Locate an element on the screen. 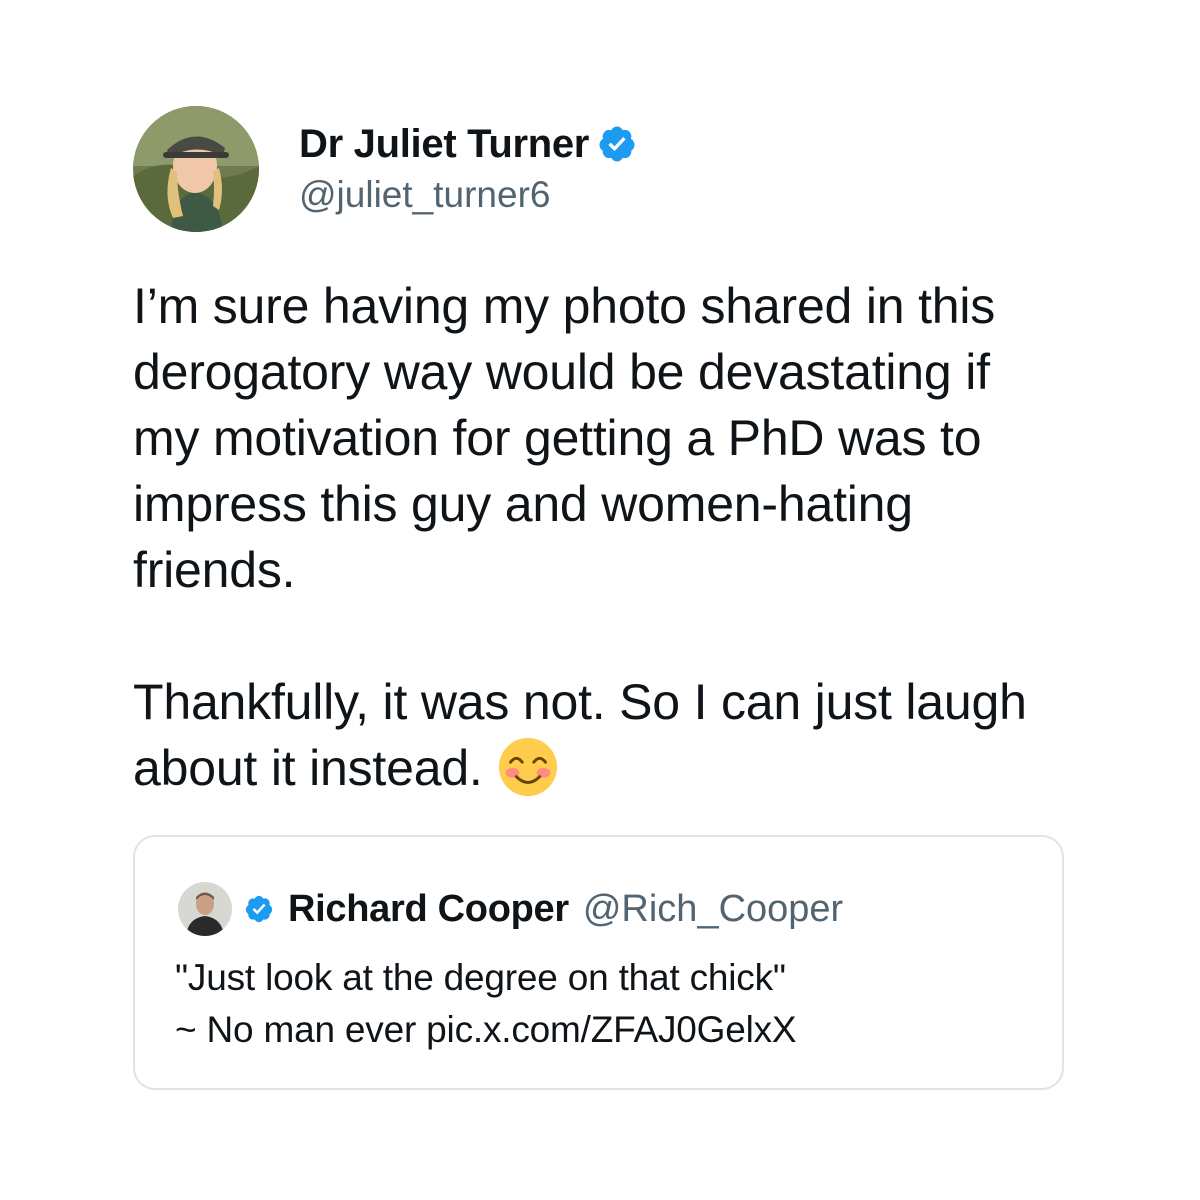  quoted-author-handle: @Rich_Cooper is located at coordinates (713, 909).